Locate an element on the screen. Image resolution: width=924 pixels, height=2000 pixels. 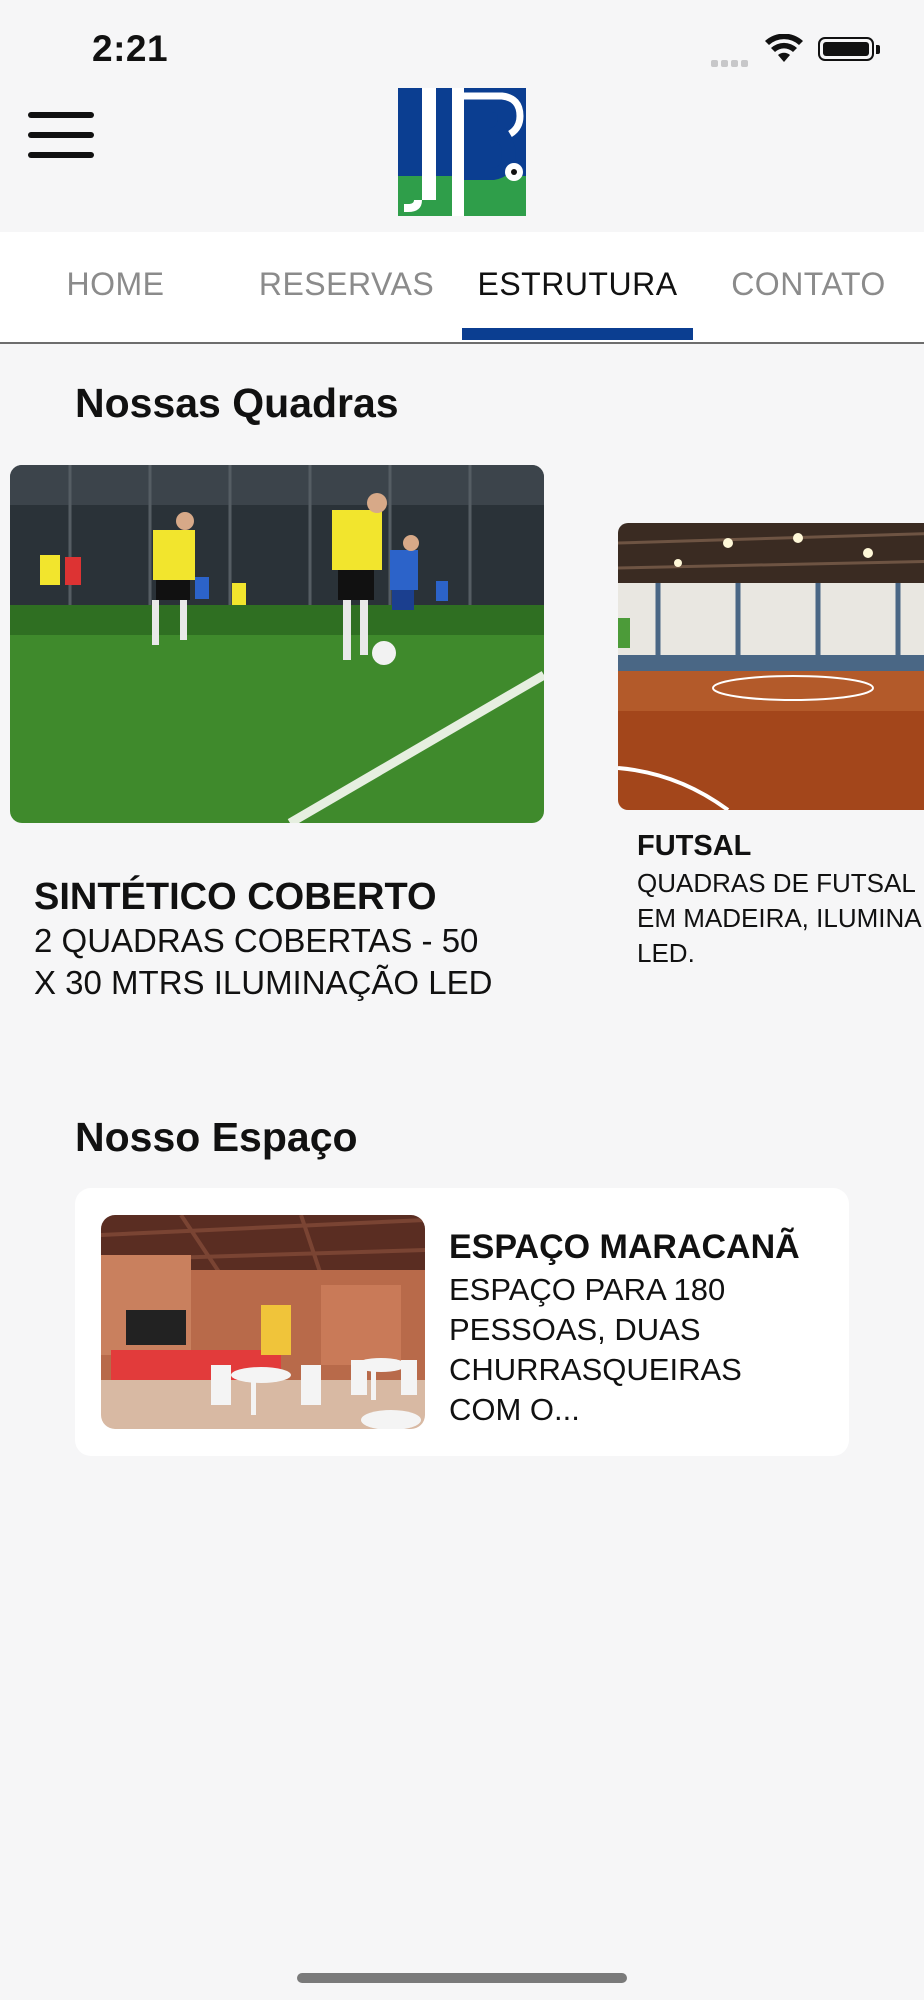
sintetico-photo is located at coordinates (277, 644).